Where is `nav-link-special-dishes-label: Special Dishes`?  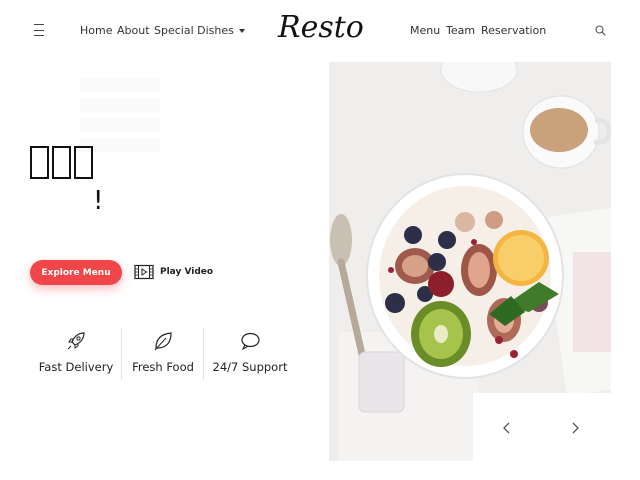
nav-link-special-dishes-label: Special Dishes is located at coordinates (194, 30).